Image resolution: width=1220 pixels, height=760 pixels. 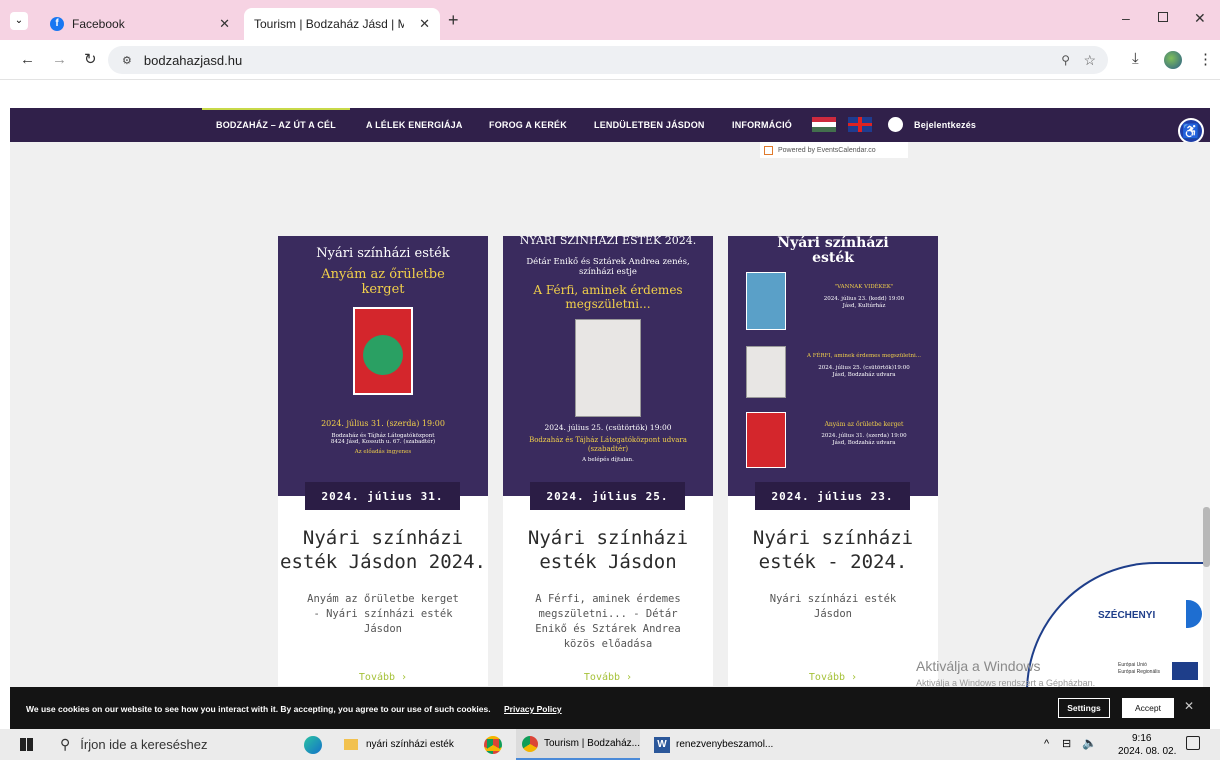 I want to click on eu-flag-icon, so click(x=1185, y=671).